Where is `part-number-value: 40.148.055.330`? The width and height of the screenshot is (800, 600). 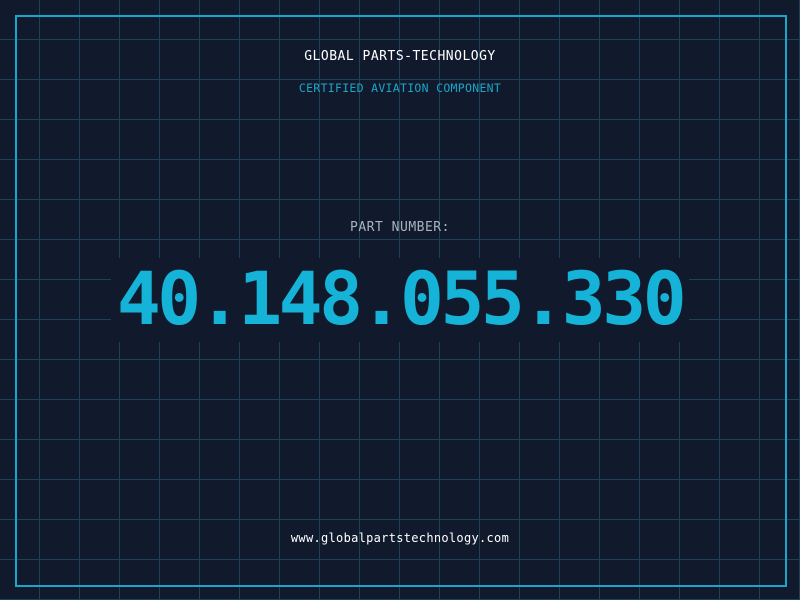 part-number-value: 40.148.055.330 is located at coordinates (400, 300).